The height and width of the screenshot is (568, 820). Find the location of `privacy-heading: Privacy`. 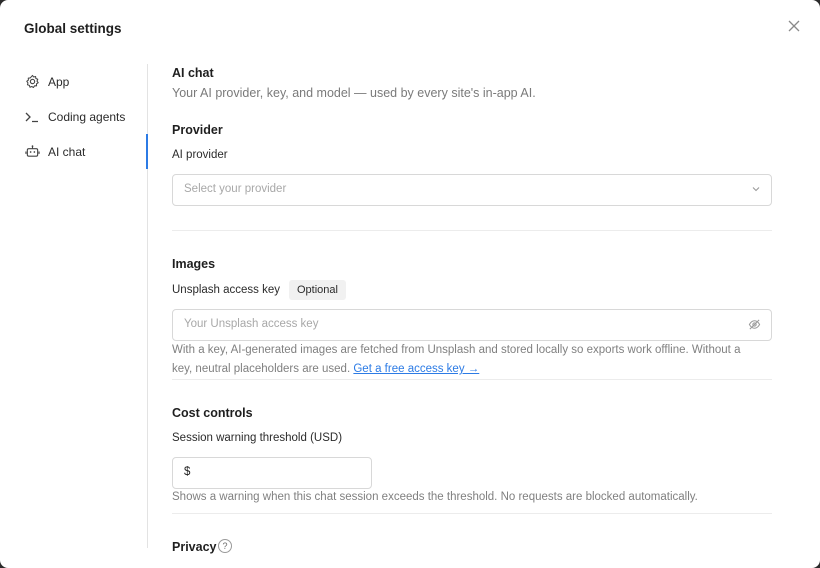

privacy-heading: Privacy is located at coordinates (194, 547).